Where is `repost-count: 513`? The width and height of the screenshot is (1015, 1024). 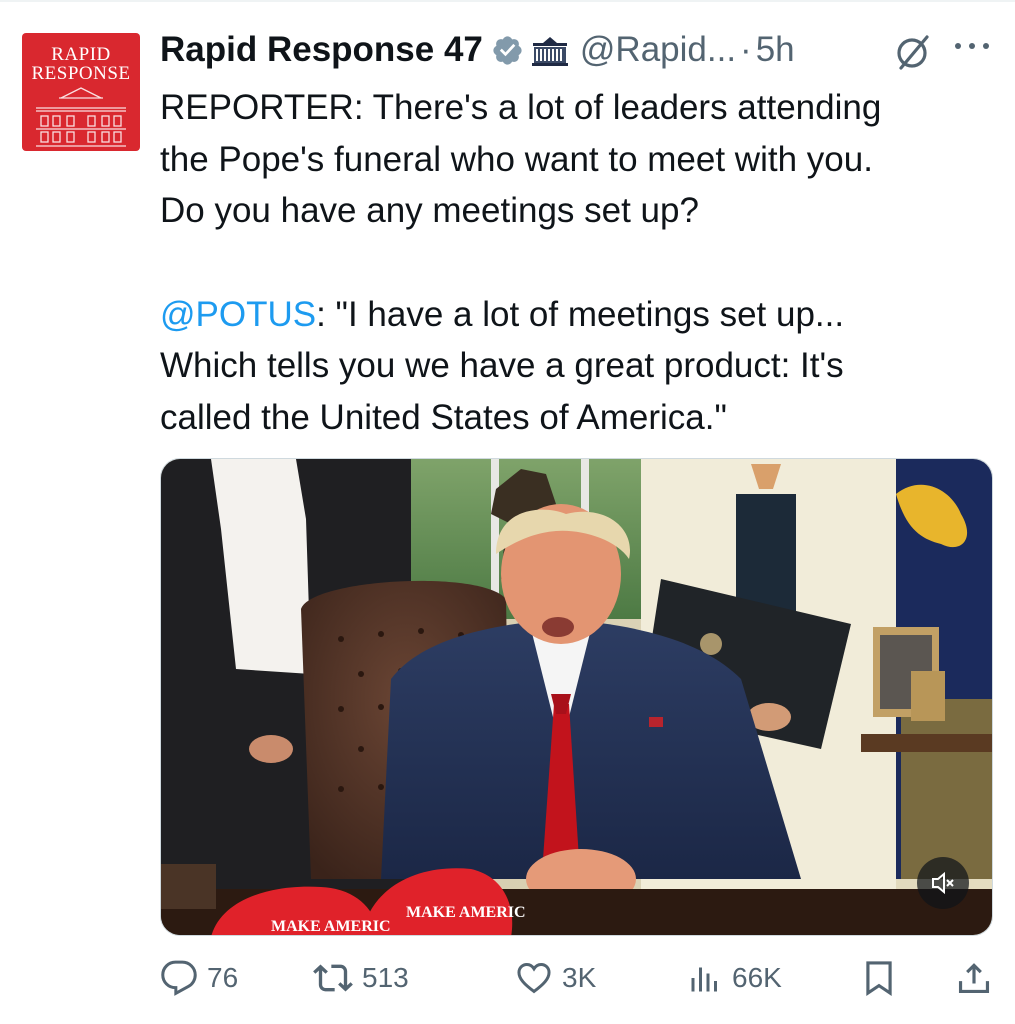 repost-count: 513 is located at coordinates (385, 977).